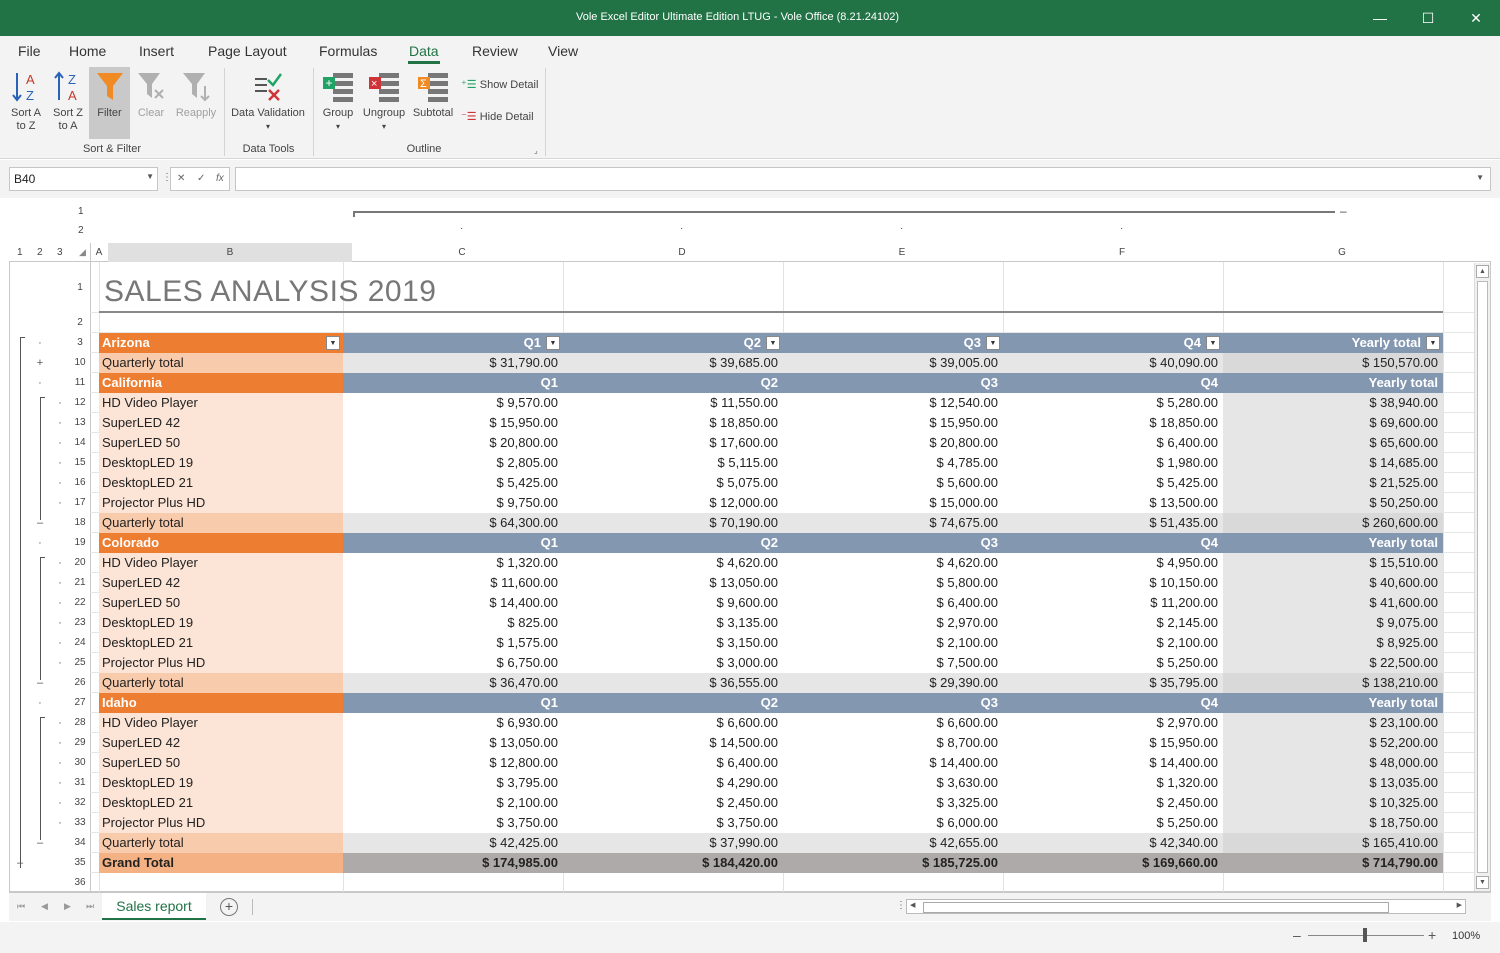 The image size is (1500, 953). What do you see at coordinates (453, 363) in the screenshot?
I see `value-cell: $ 31,790.00` at bounding box center [453, 363].